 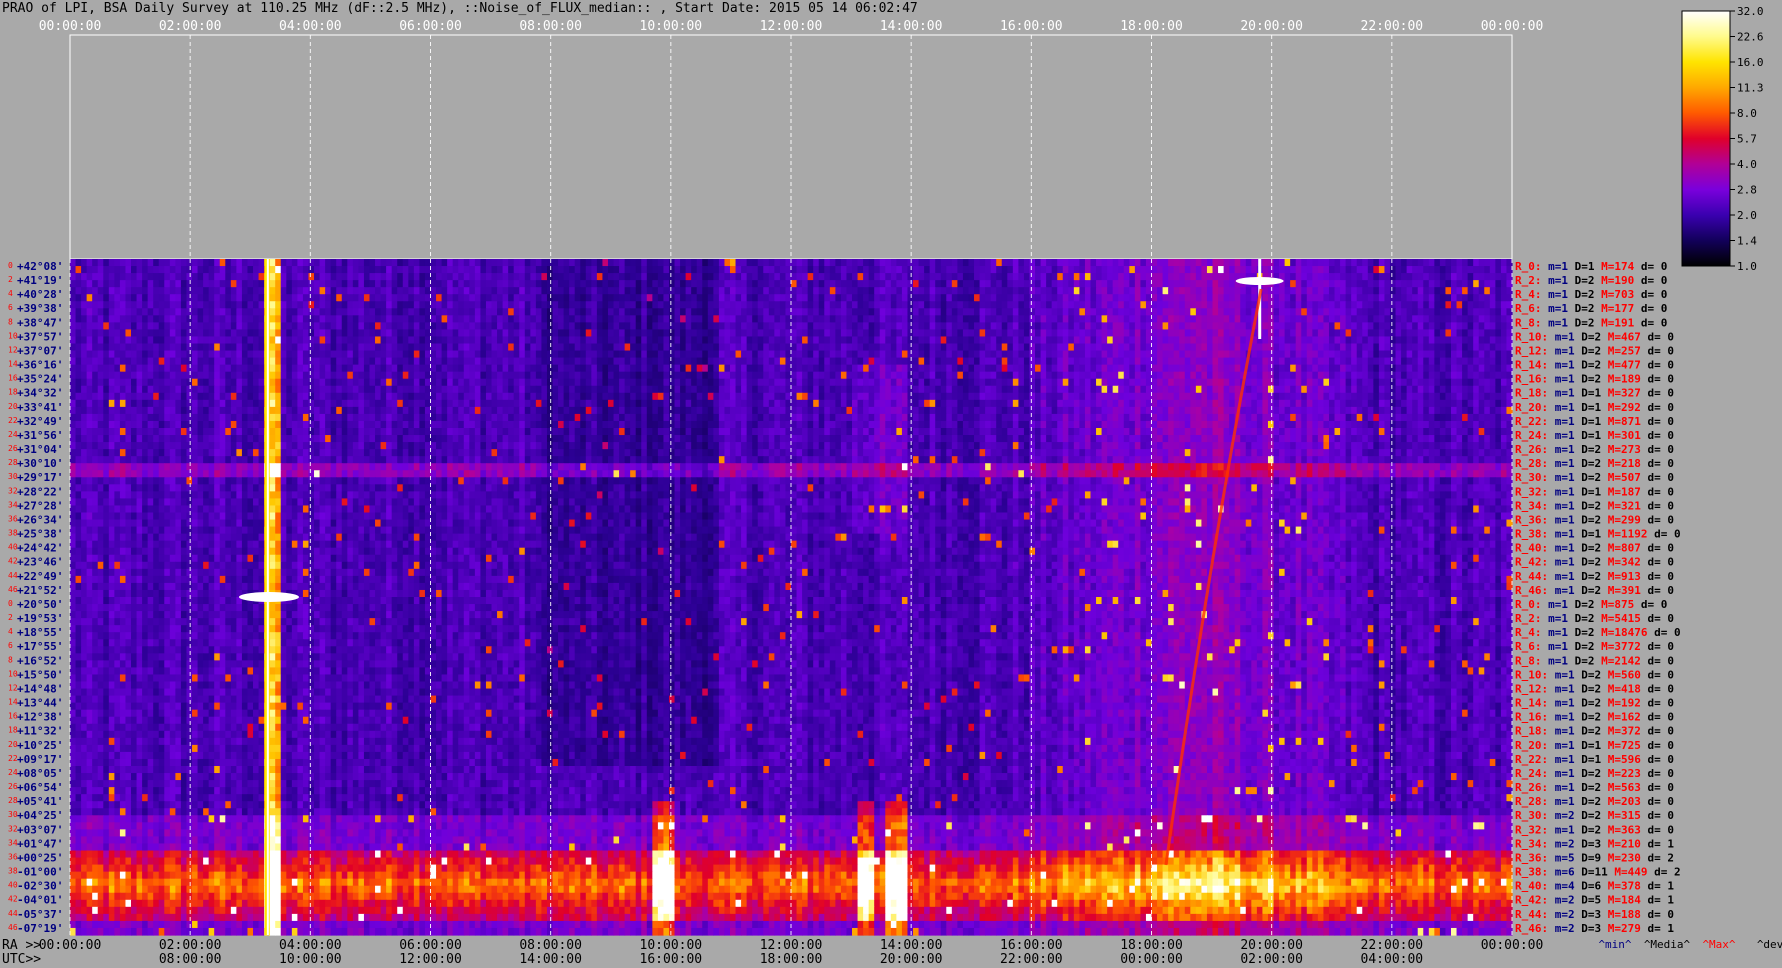 What do you see at coordinates (1594, 759) in the screenshot?
I see `row-stat: R_22: m=1 D=1 M=596 d= 0` at bounding box center [1594, 759].